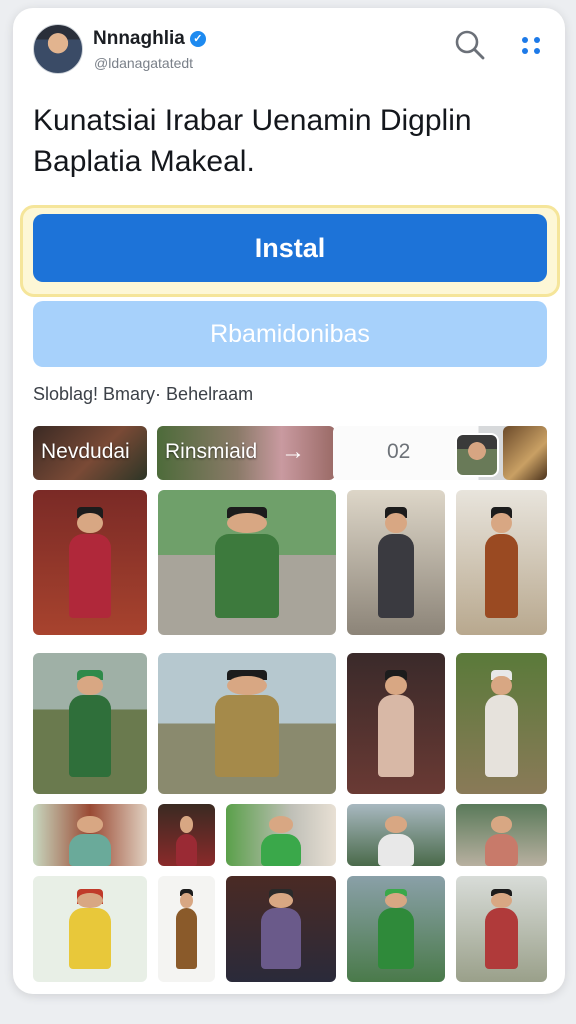  I want to click on chip-thumbnail, so click(525, 453).